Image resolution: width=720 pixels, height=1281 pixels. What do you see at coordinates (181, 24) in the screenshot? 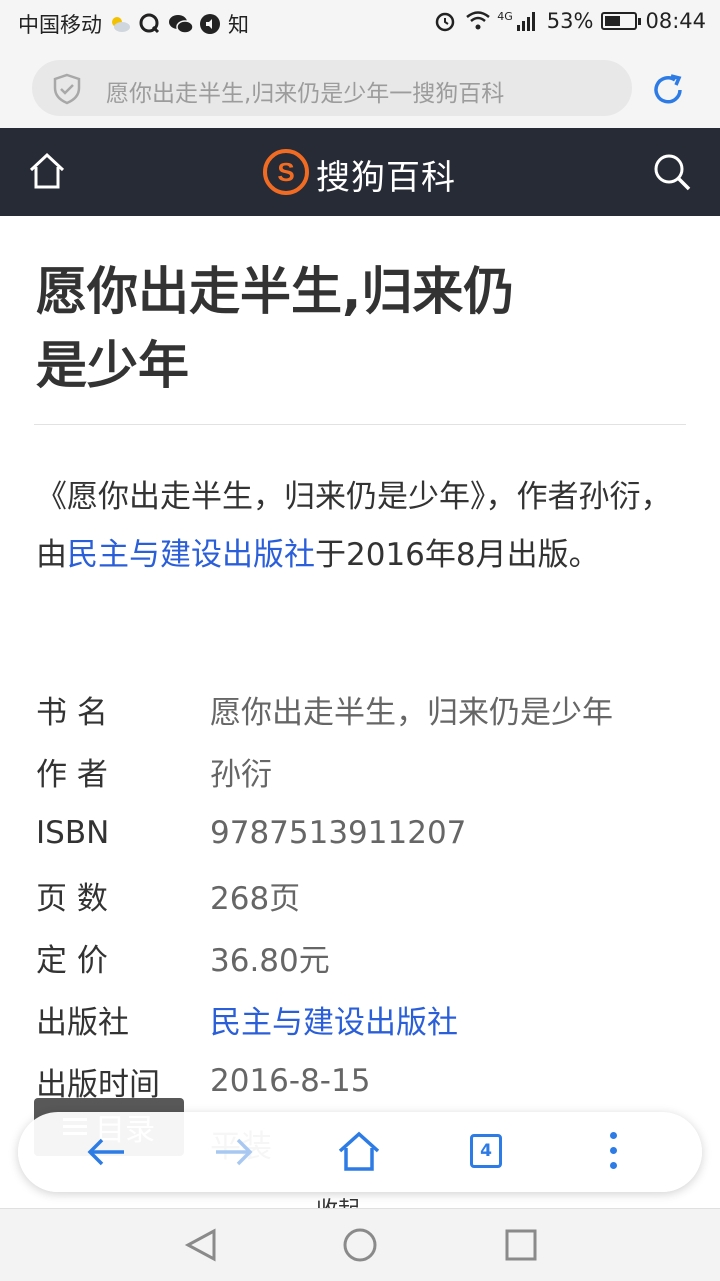
I see `wechat-icon` at bounding box center [181, 24].